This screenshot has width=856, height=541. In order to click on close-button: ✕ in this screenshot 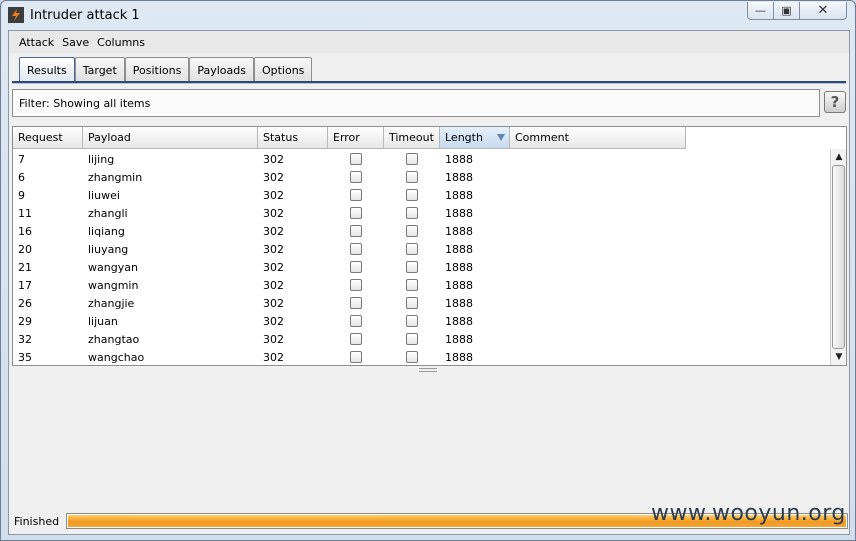, I will do `click(823, 11)`.